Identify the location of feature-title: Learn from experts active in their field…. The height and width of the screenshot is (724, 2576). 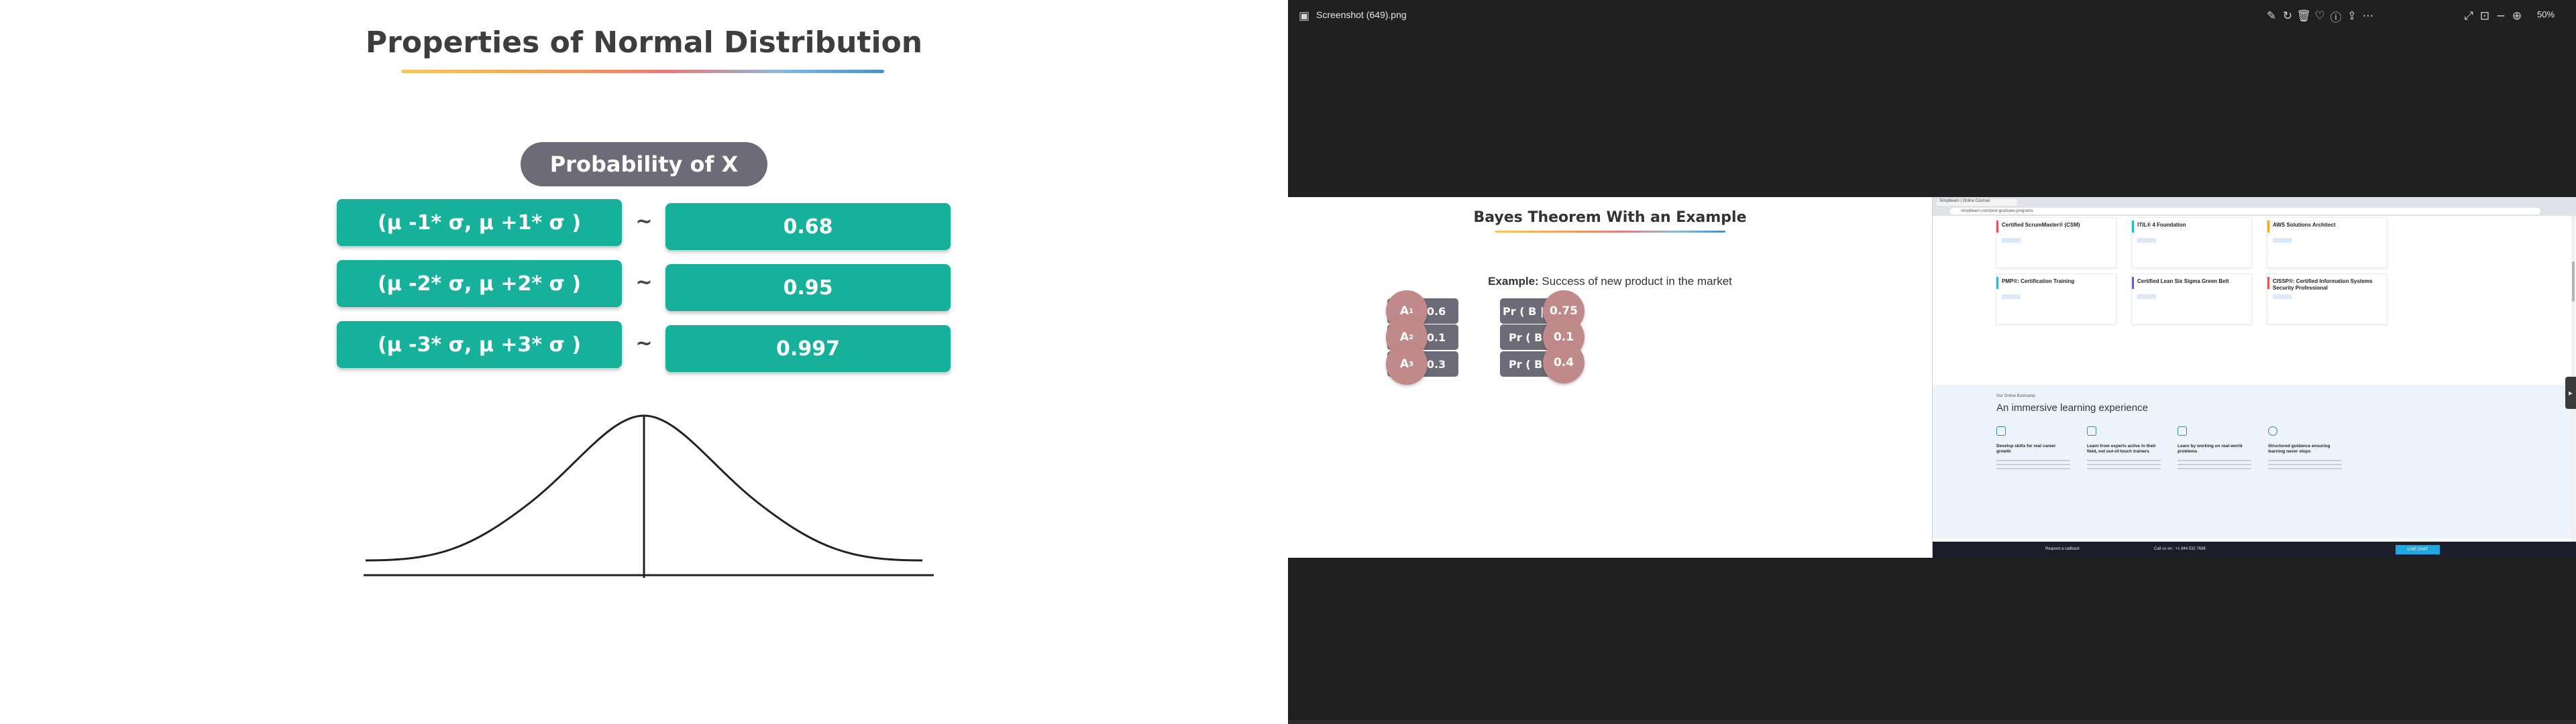
(2121, 449).